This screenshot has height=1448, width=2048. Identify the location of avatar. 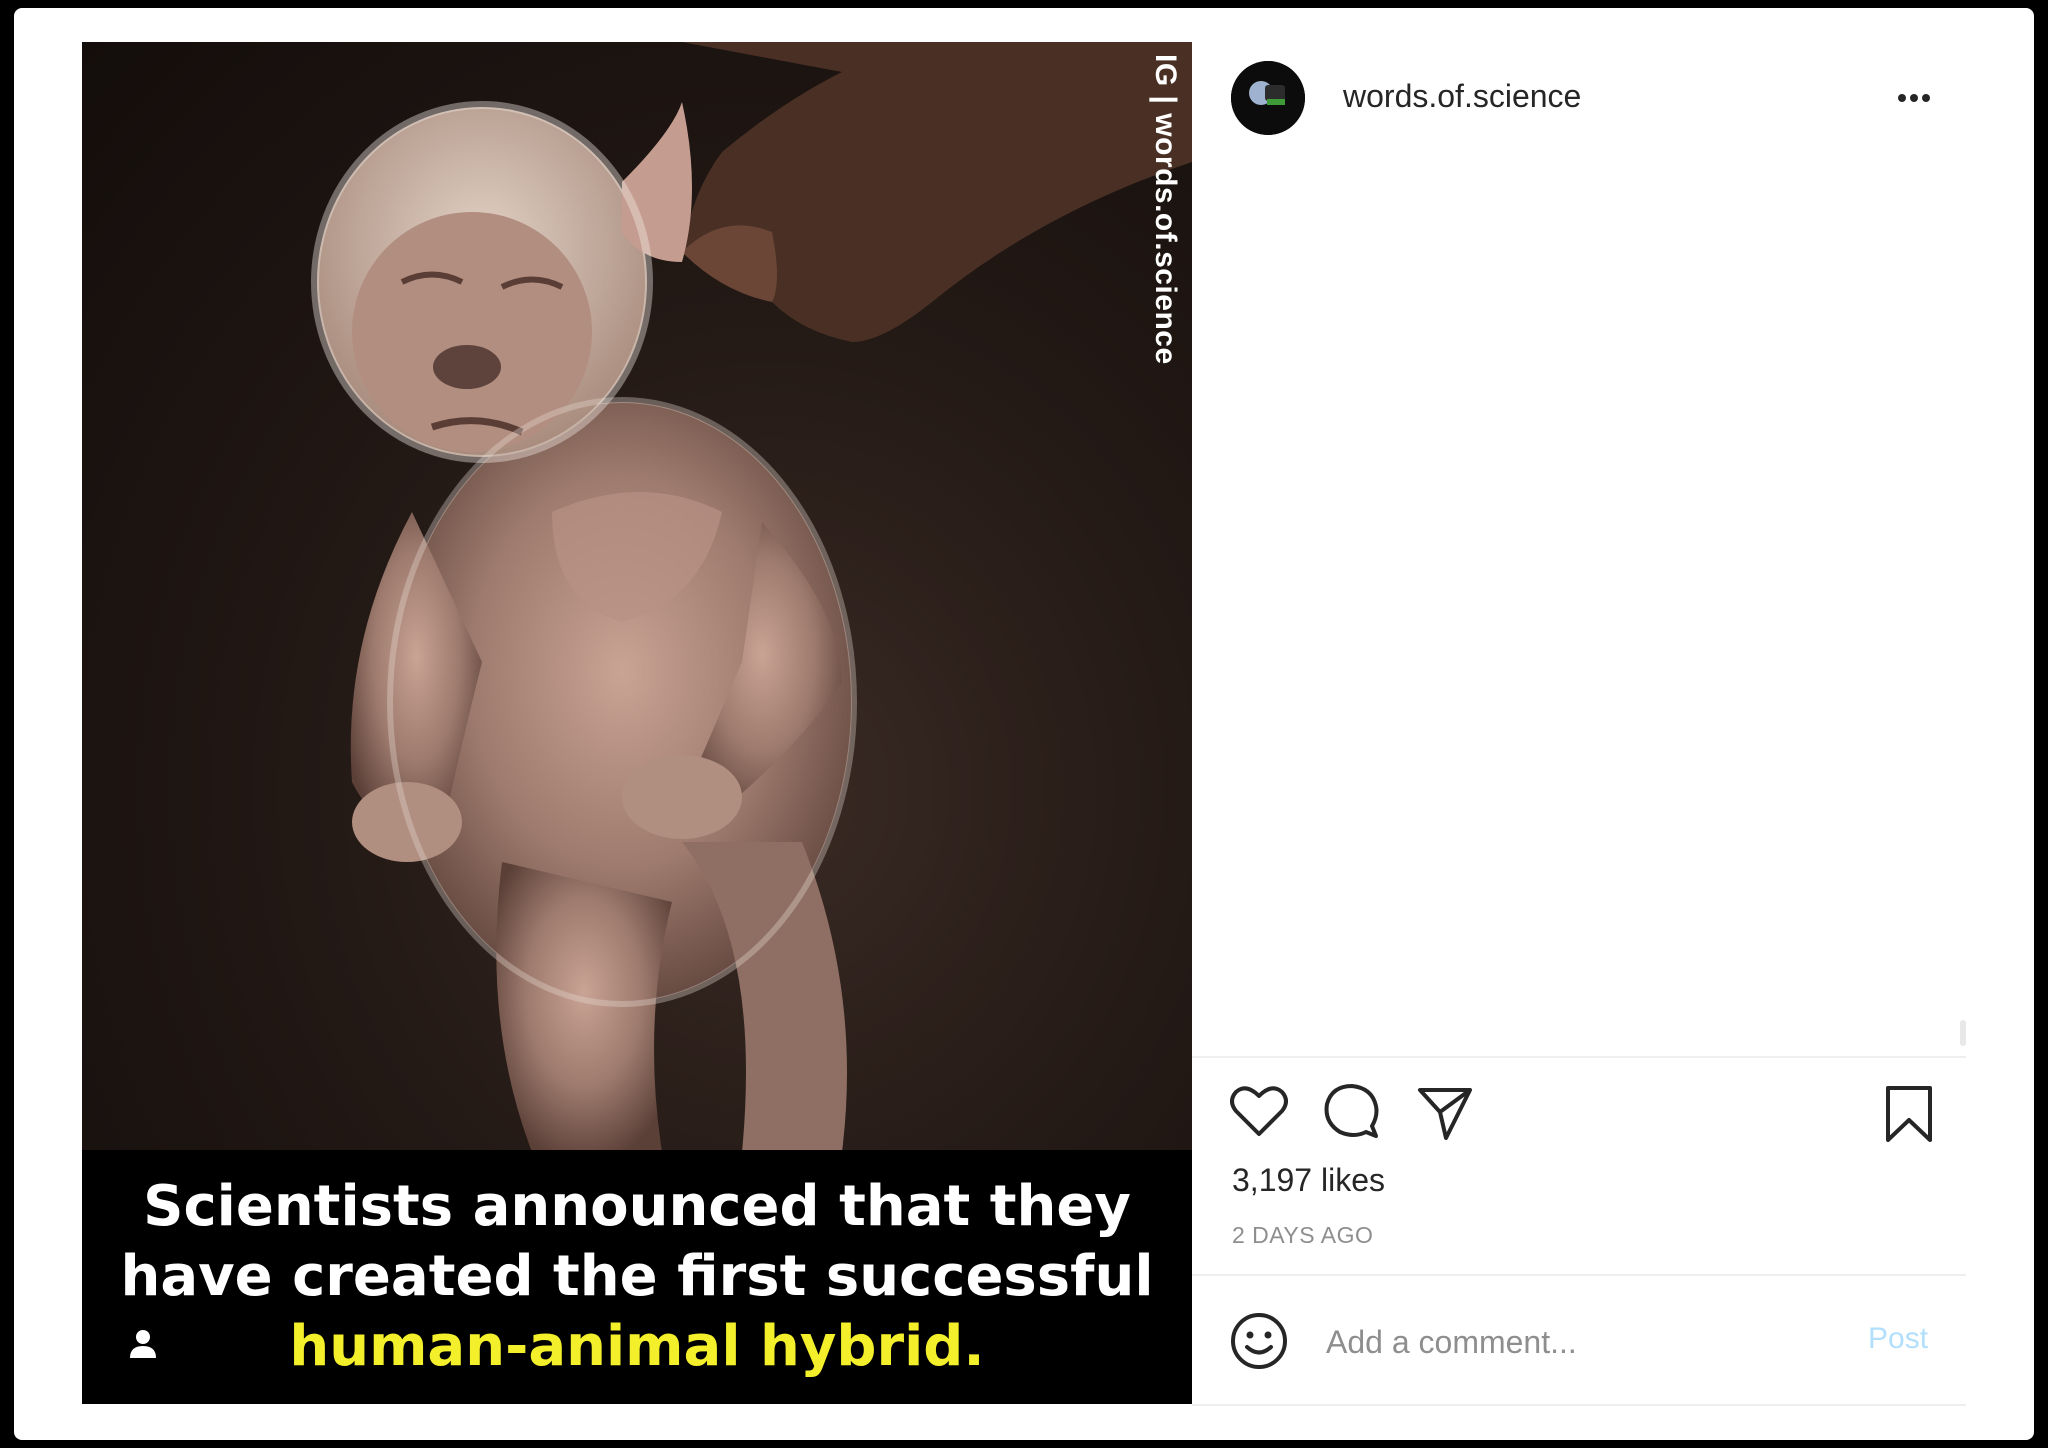
(1268, 98).